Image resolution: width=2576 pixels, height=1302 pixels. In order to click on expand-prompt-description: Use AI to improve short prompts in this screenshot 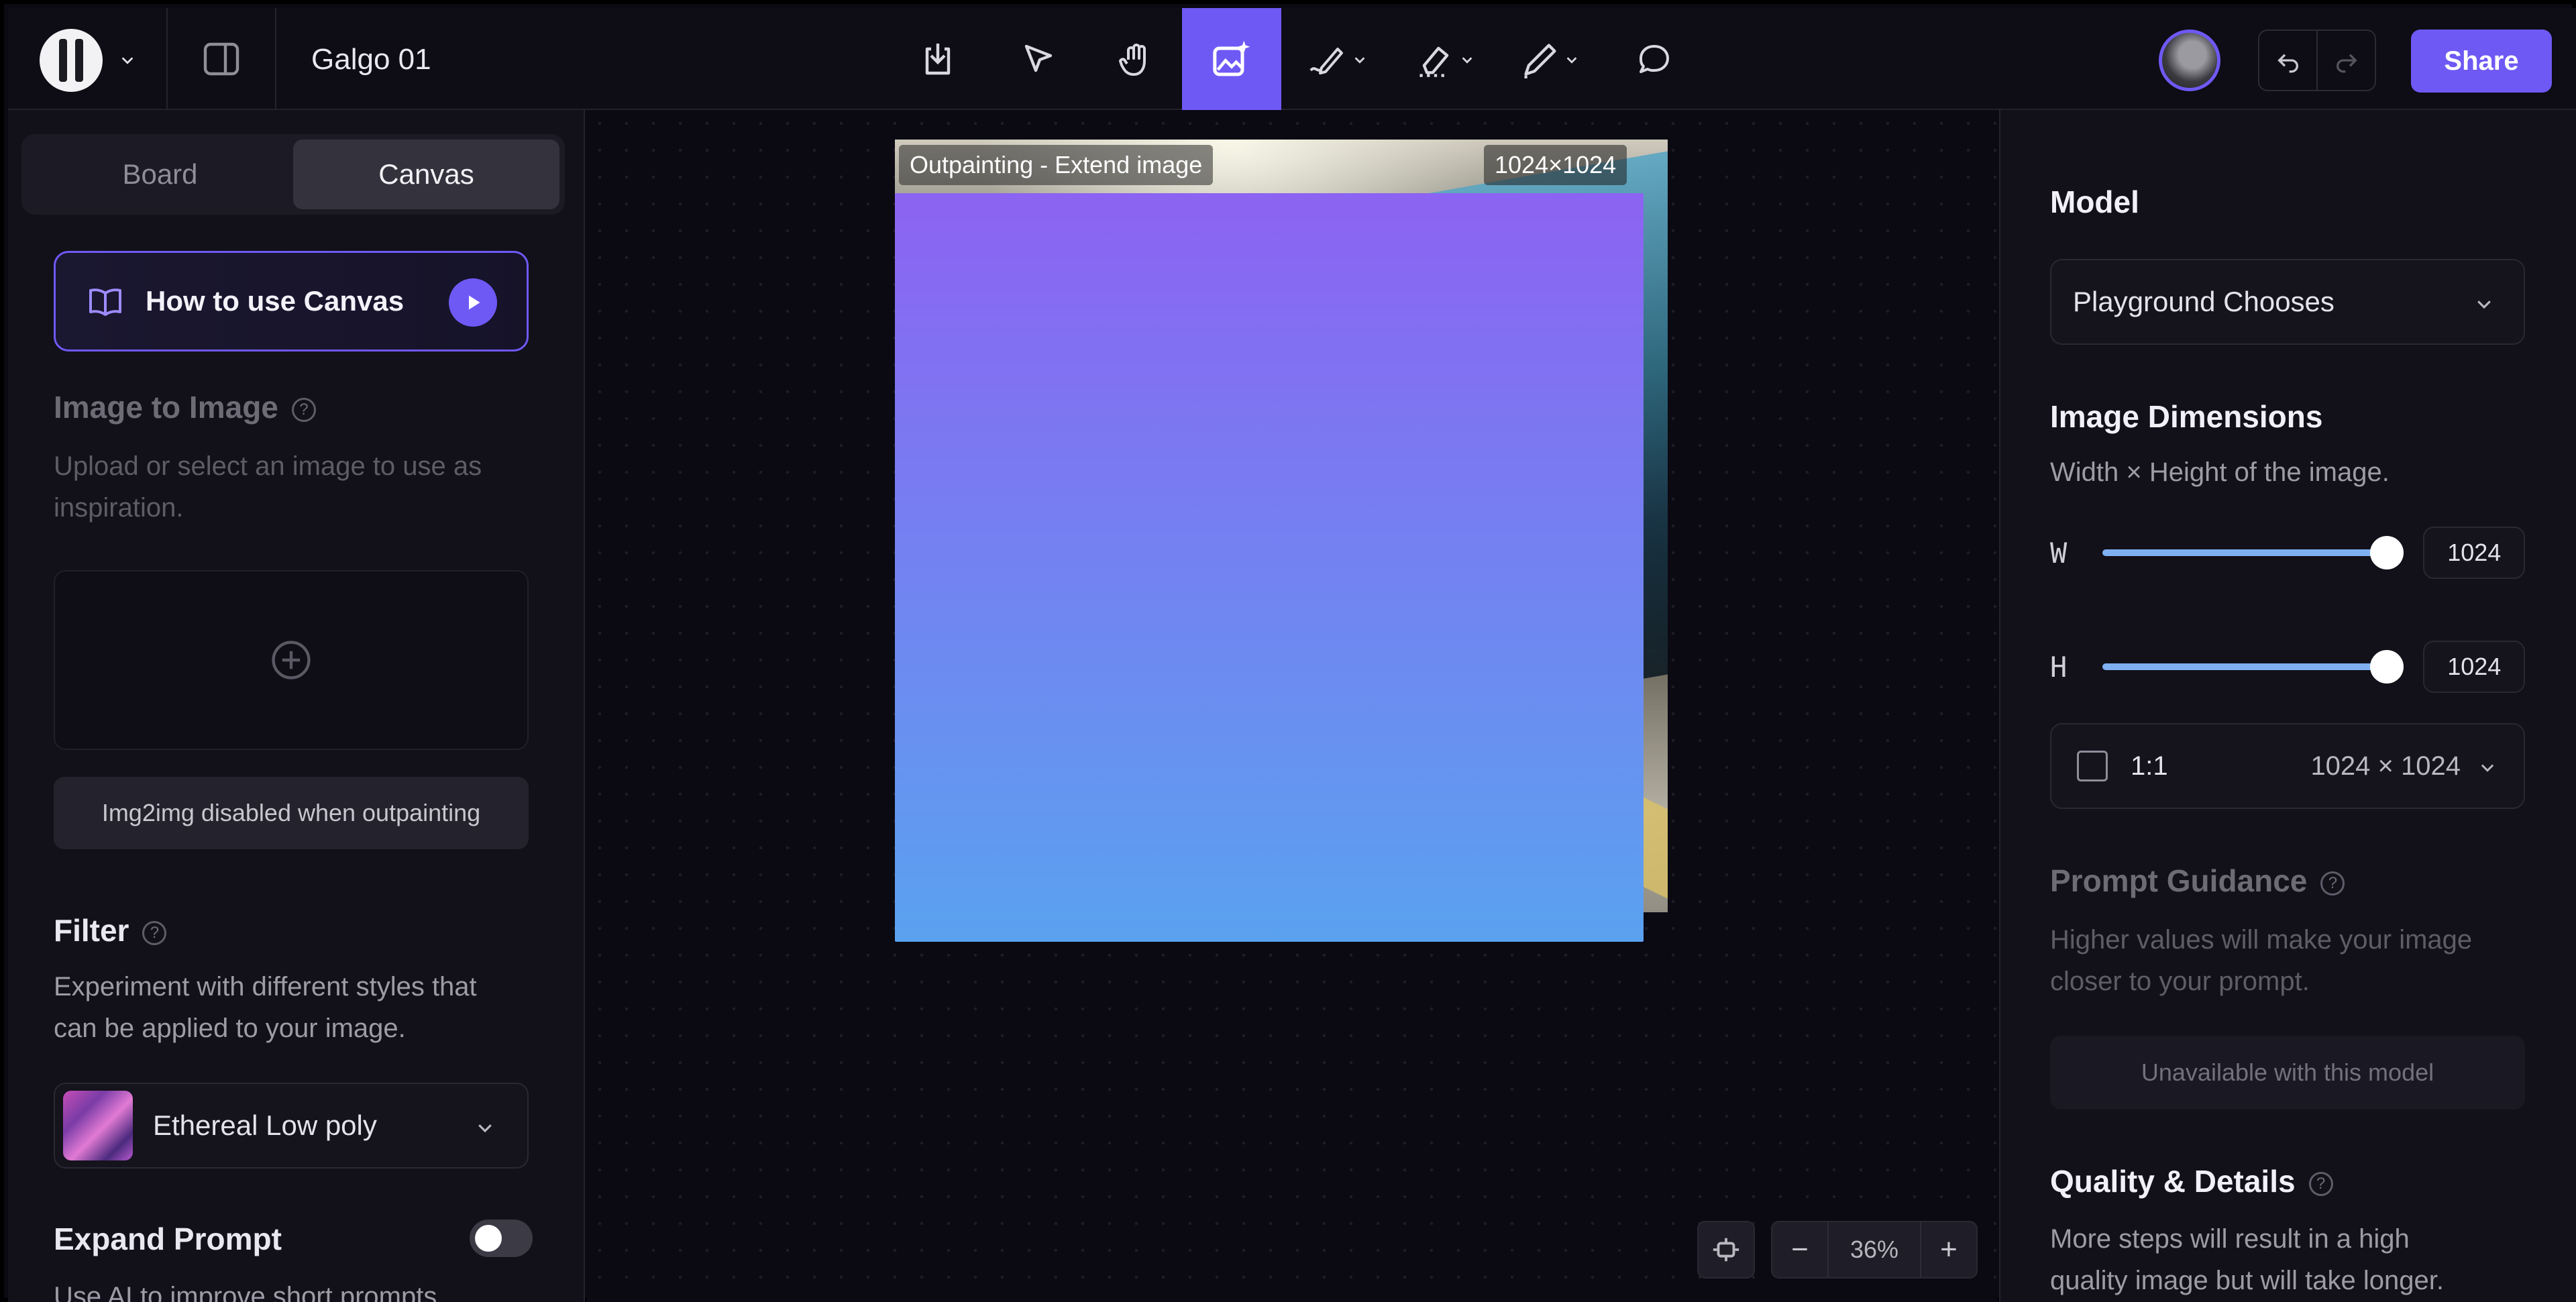, I will do `click(245, 1292)`.